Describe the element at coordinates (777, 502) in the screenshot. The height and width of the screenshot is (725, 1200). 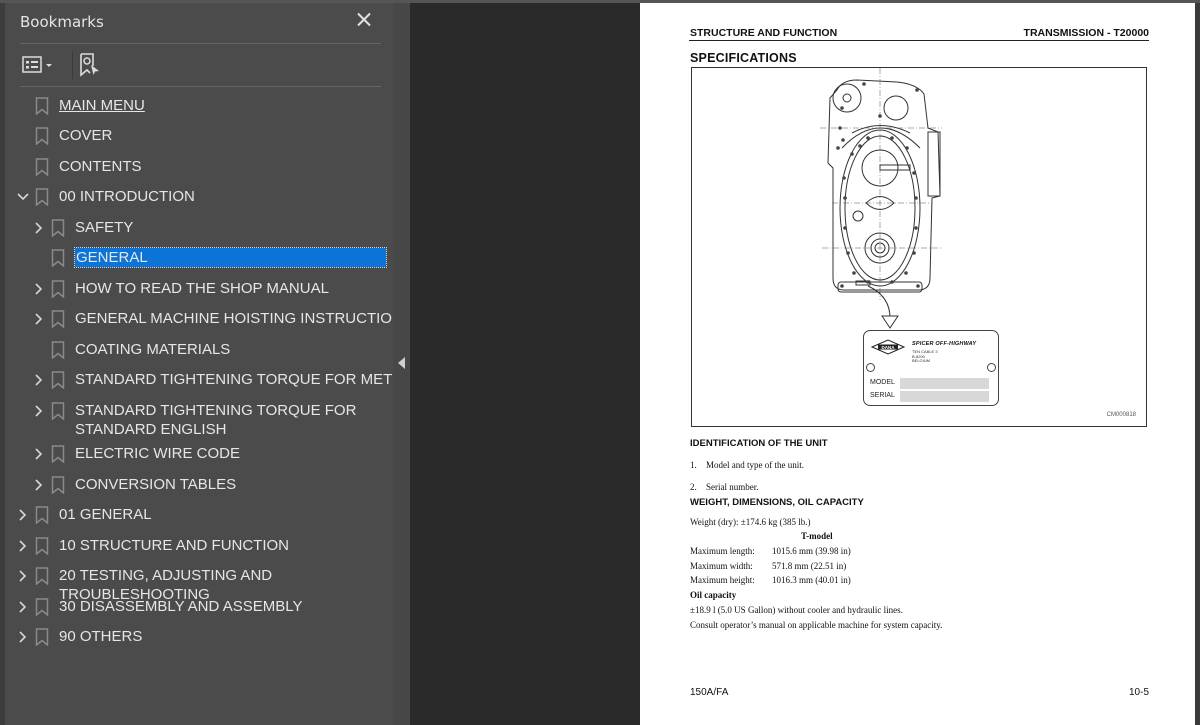
I see `weights-heading: WEIGHT, DIMENSIONS, OIL CAPACITY` at that location.